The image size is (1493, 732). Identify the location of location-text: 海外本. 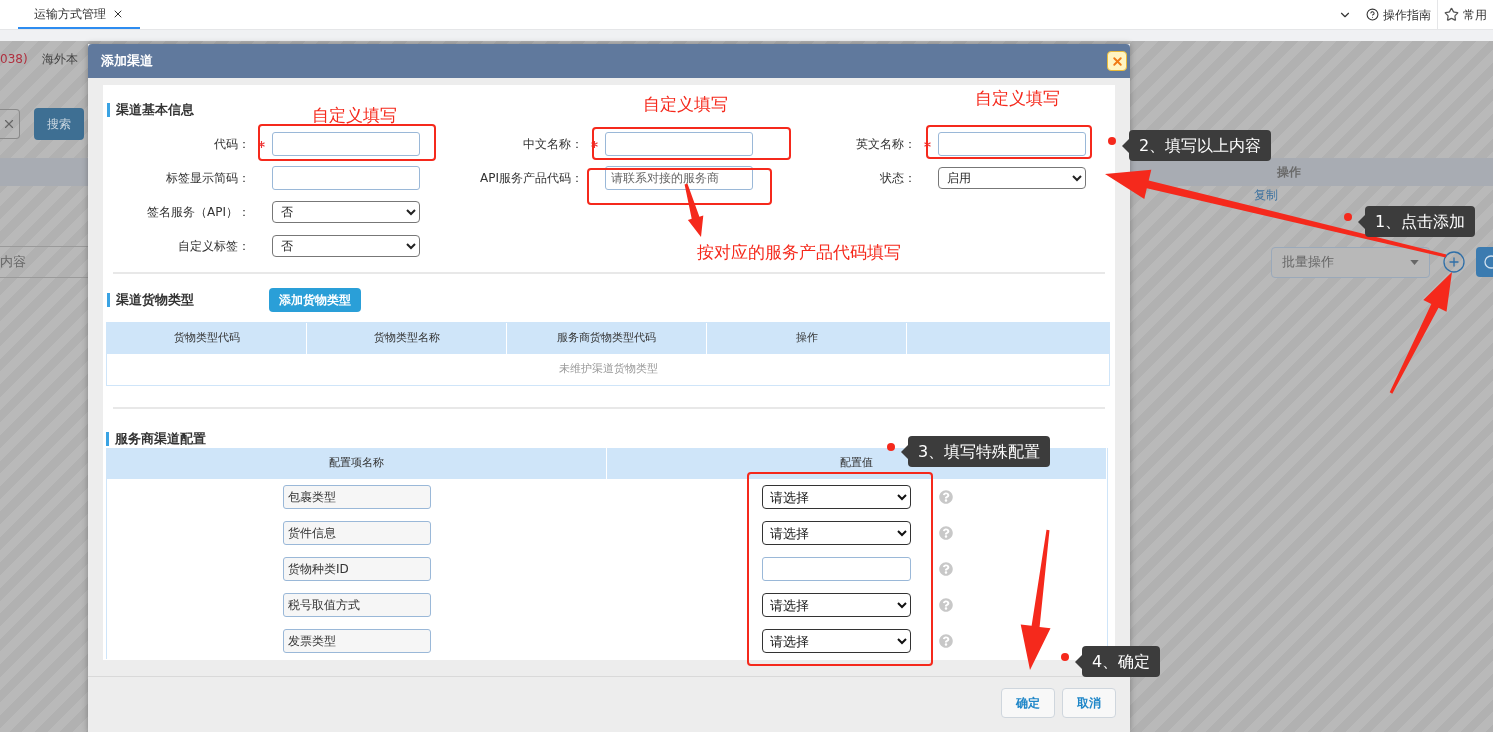
(59, 59).